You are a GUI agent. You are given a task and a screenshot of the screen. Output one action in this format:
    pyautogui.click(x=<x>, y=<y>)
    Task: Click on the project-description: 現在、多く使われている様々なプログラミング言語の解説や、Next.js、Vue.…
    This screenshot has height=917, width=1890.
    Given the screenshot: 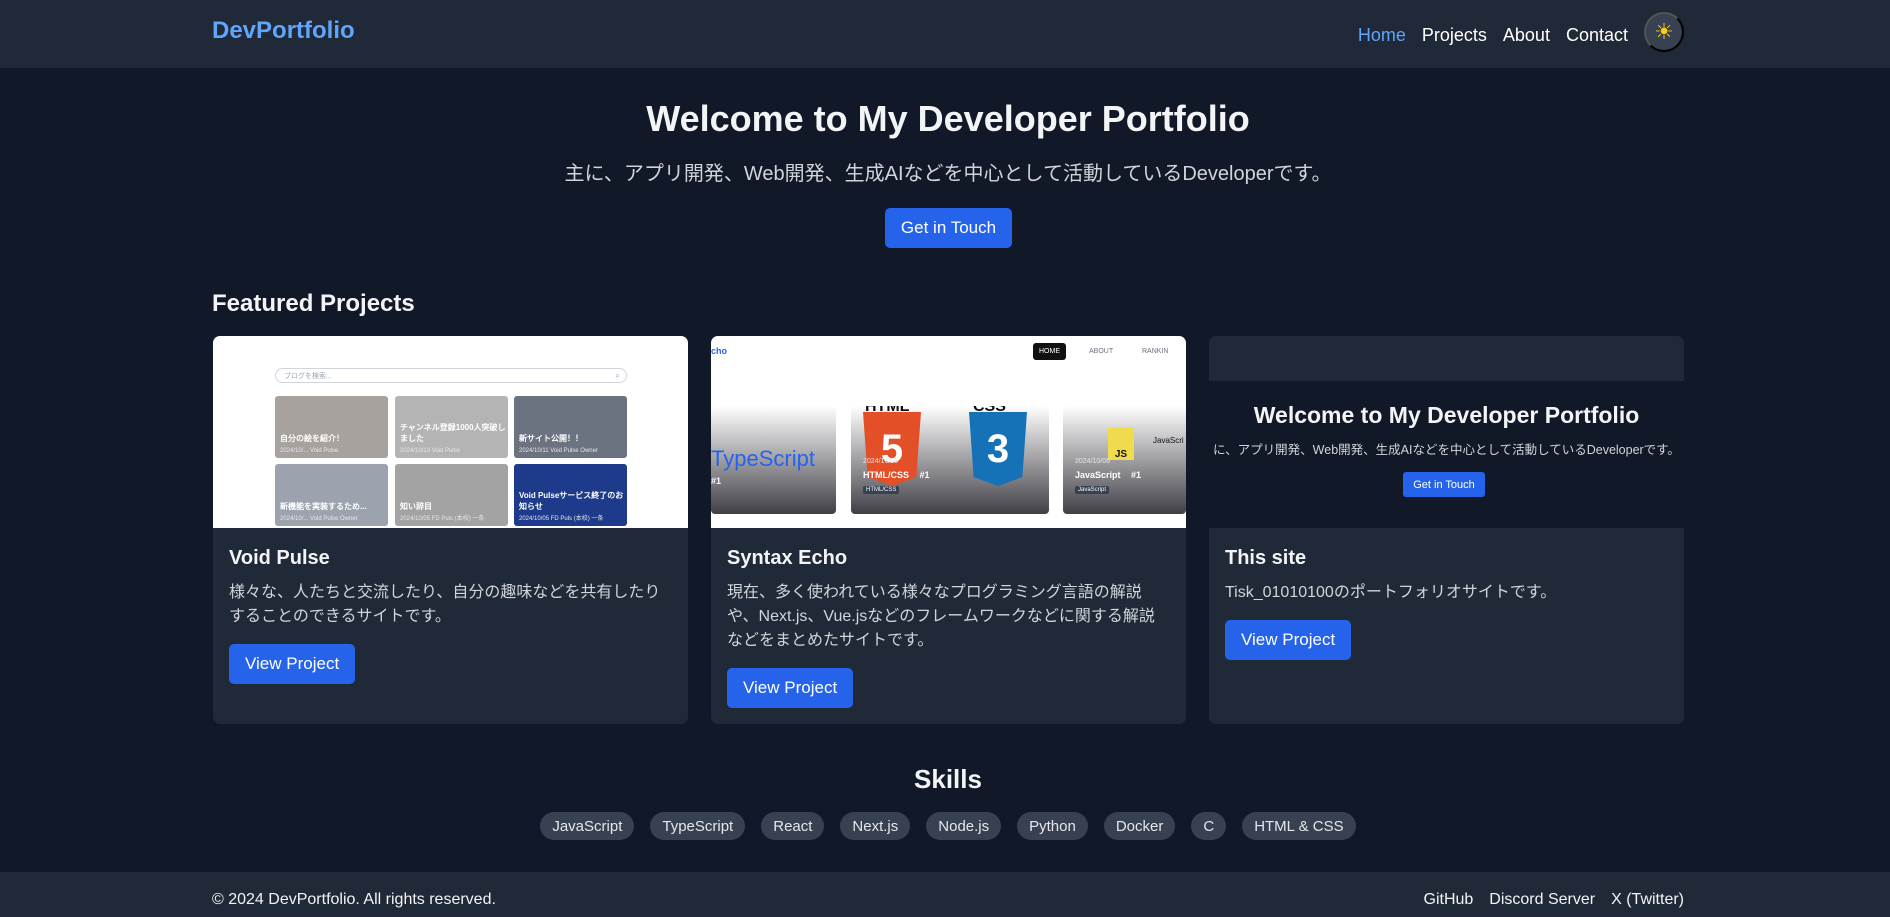 What is the action you would take?
    pyautogui.click(x=941, y=616)
    